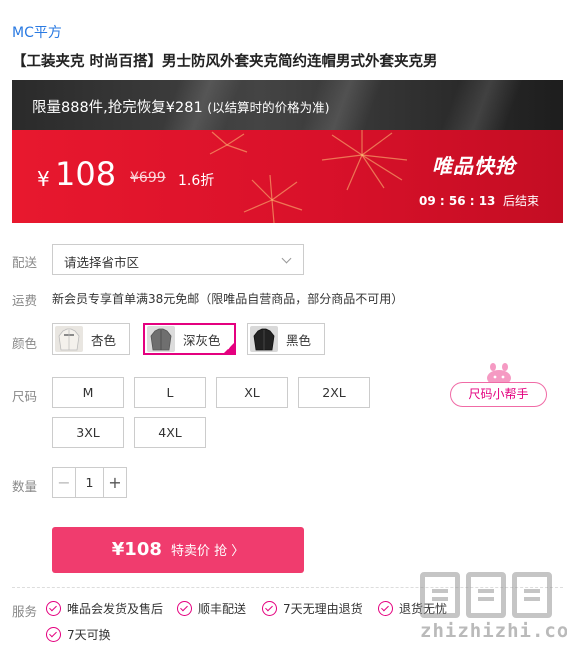  What do you see at coordinates (64, 482) in the screenshot?
I see `quantity-decrease-button: −` at bounding box center [64, 482].